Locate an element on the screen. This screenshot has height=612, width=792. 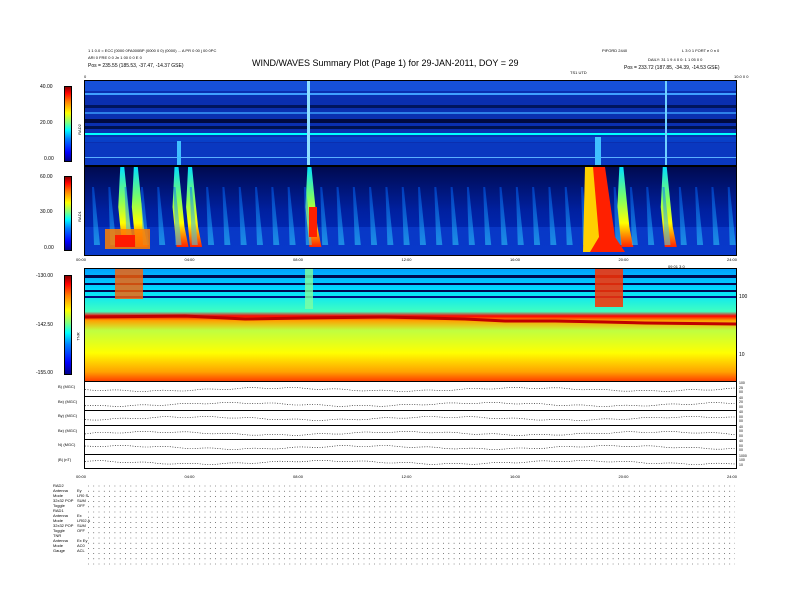
rad2-band-top is located at coordinates (410, 86).